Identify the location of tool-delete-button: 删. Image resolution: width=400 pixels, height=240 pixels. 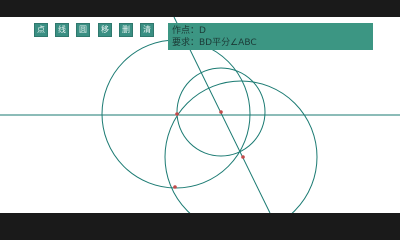
(126, 30).